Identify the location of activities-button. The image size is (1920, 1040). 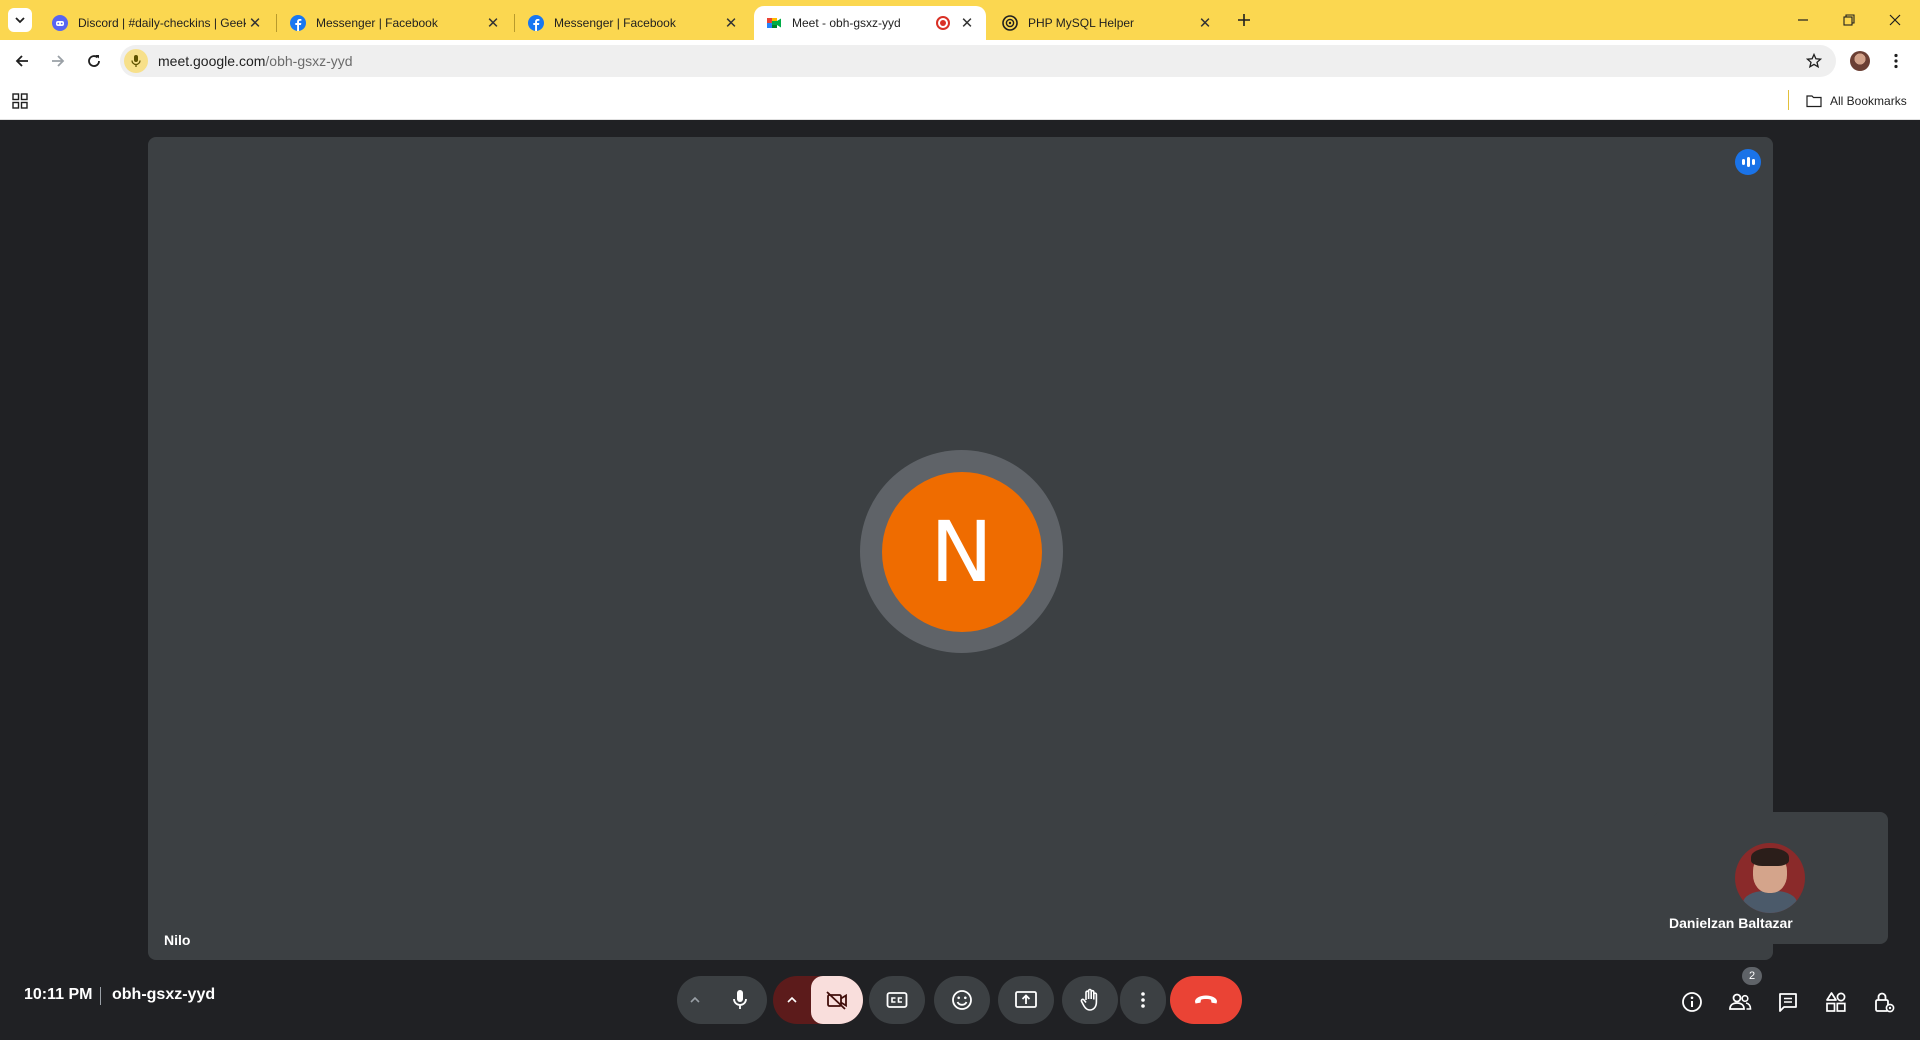
(1836, 1002).